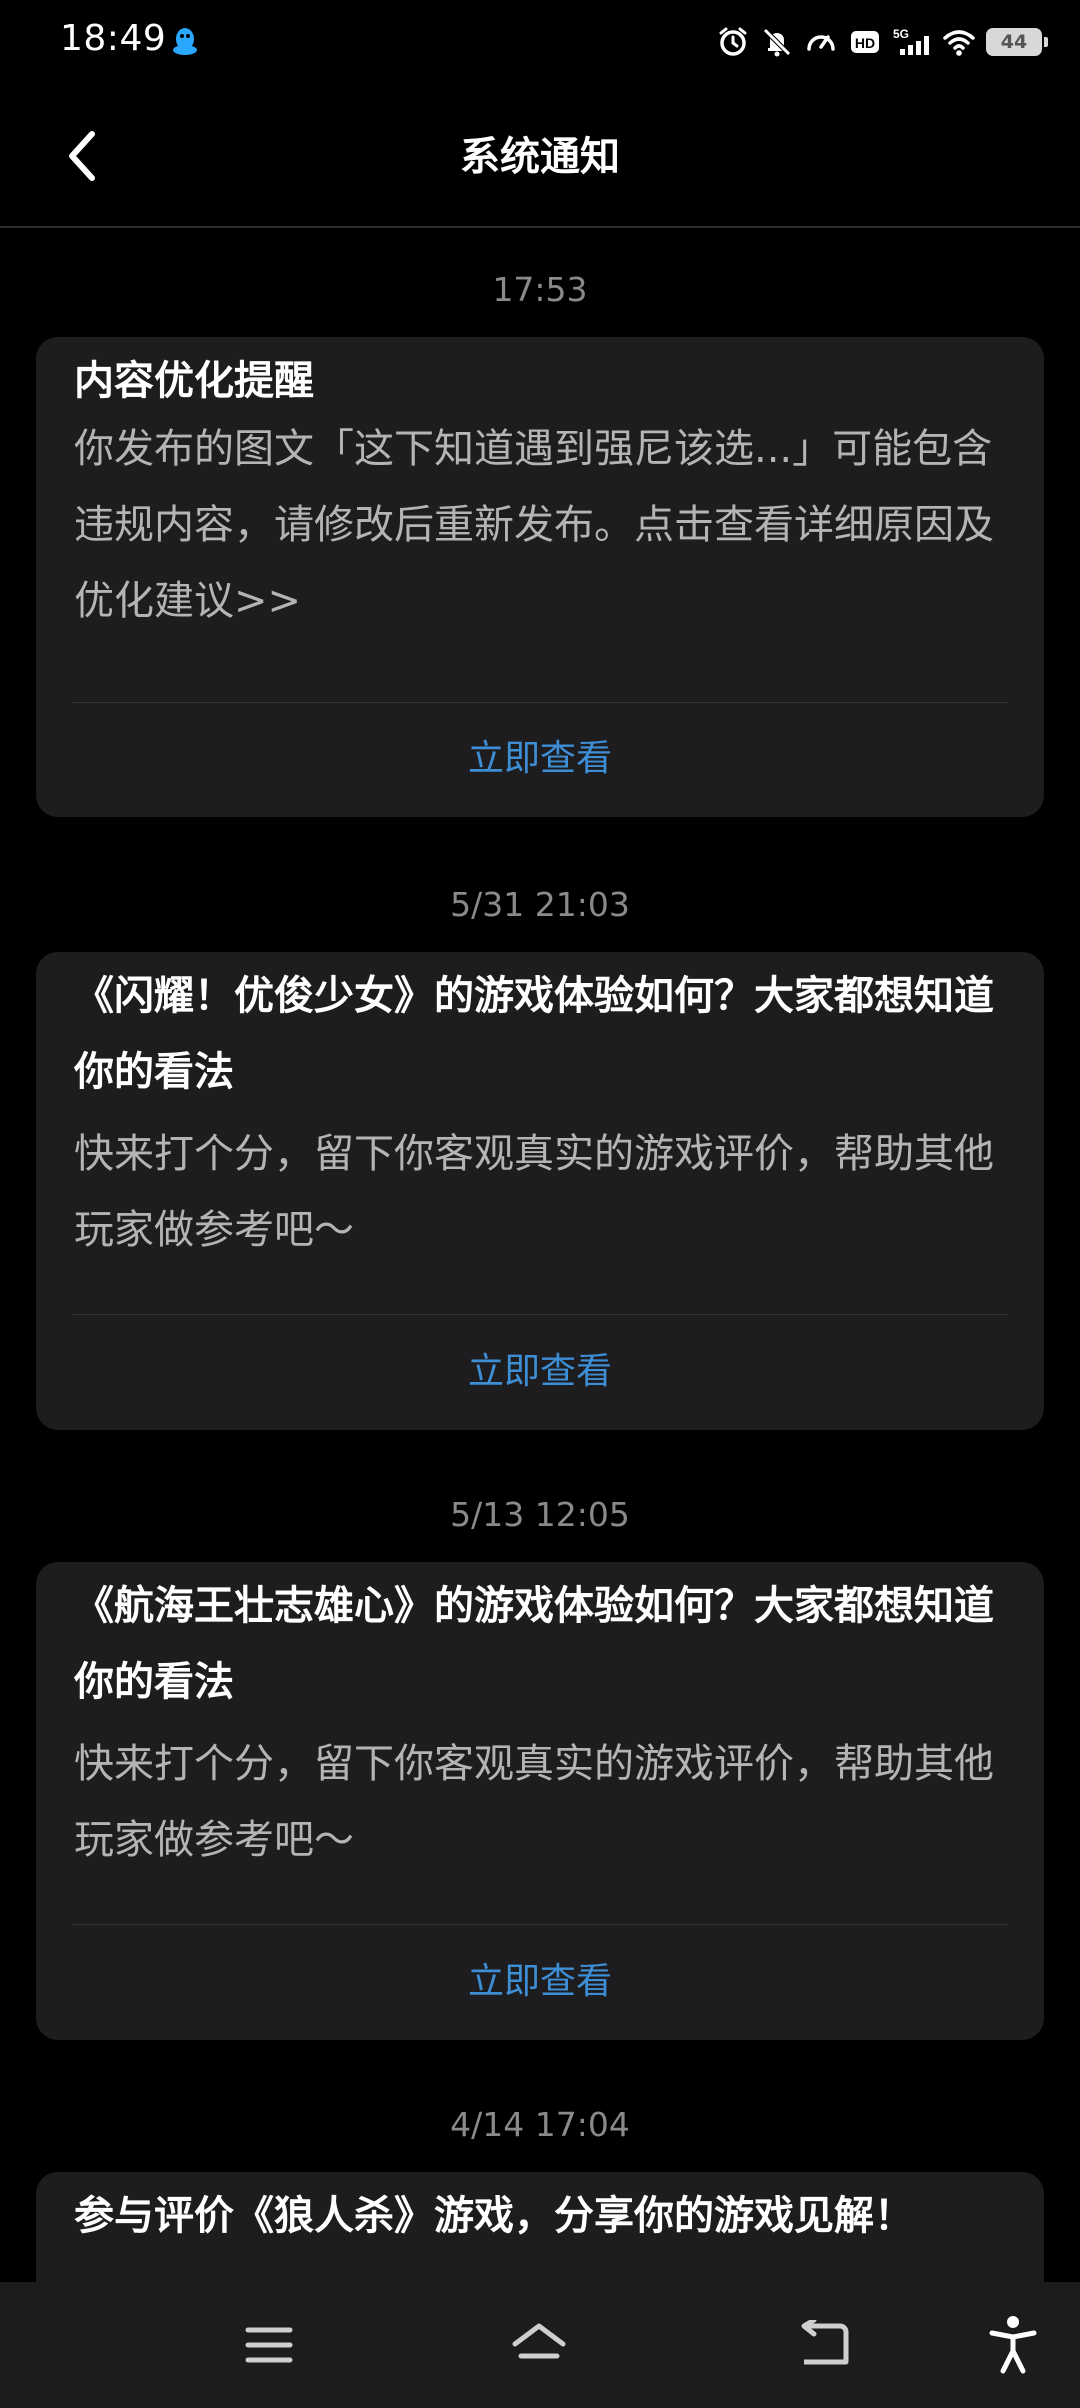  I want to click on status-time: 18:49, so click(113, 38).